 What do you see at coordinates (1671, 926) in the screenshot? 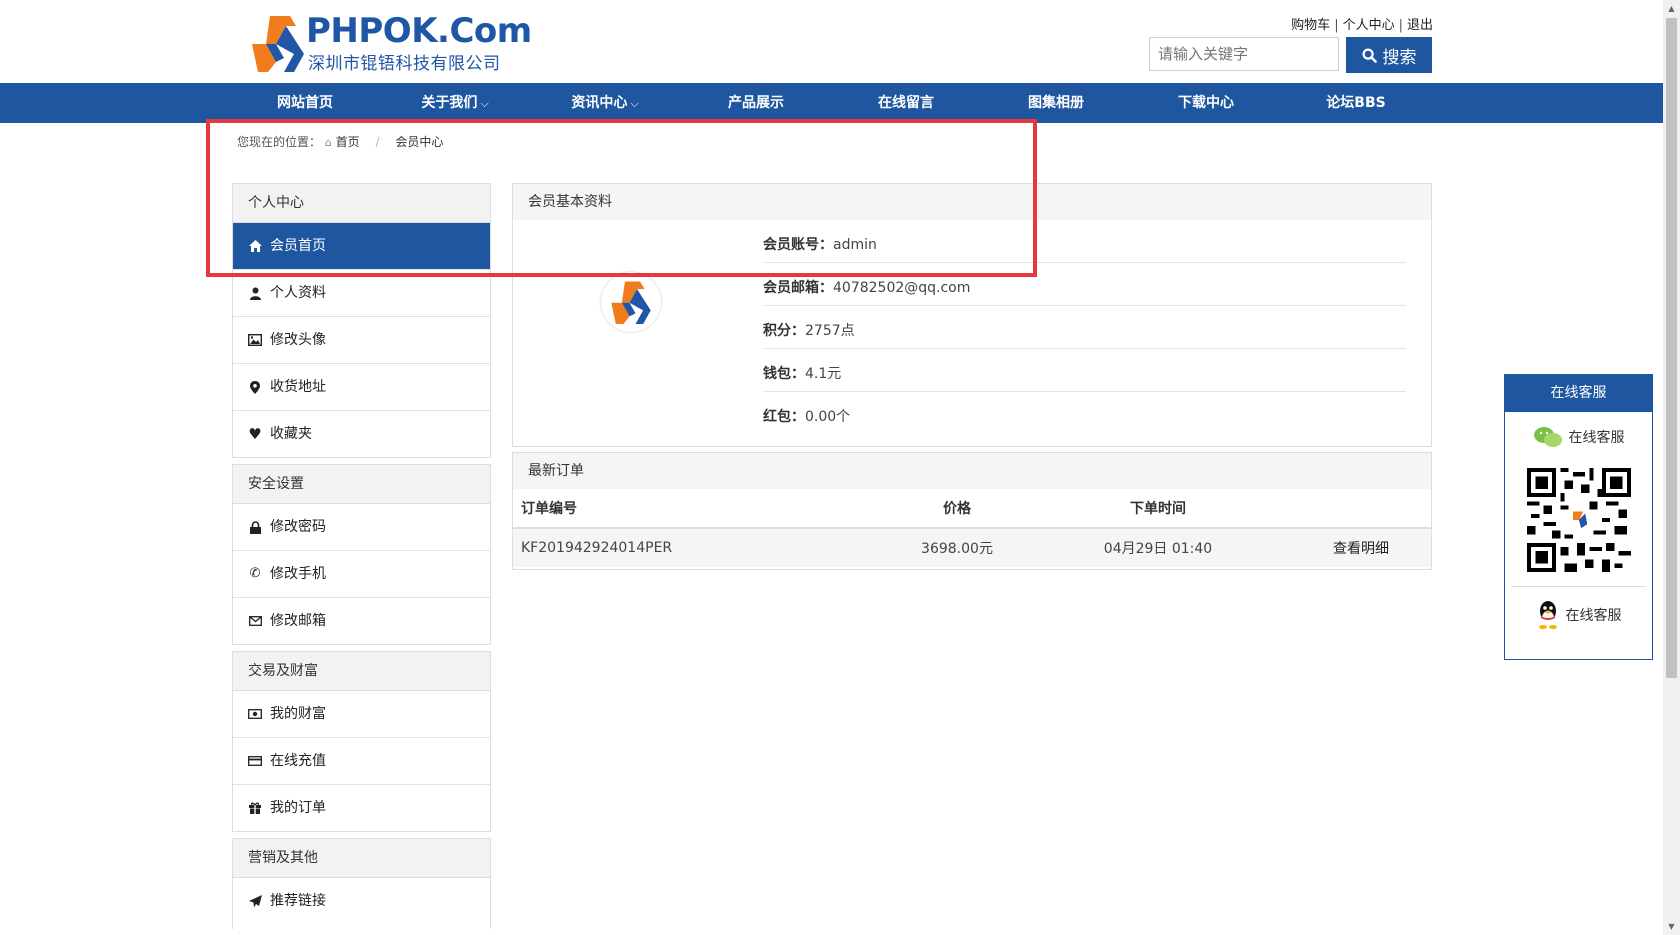
I see `scroll-down-arrow-icon: ▼` at bounding box center [1671, 926].